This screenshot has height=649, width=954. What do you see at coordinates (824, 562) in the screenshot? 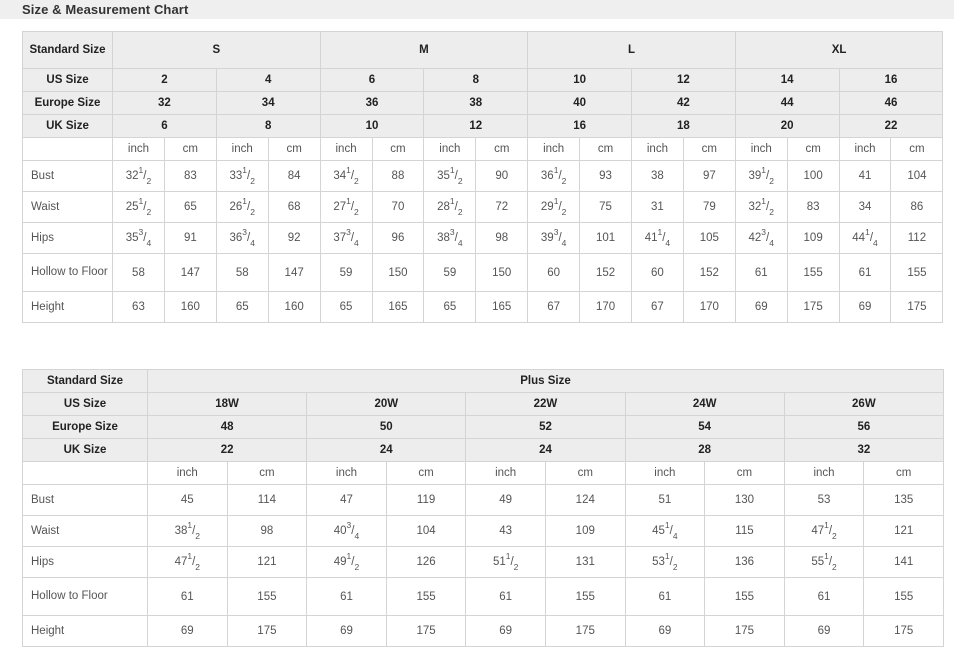
I see `plus-measurement-value: 551/2` at bounding box center [824, 562].